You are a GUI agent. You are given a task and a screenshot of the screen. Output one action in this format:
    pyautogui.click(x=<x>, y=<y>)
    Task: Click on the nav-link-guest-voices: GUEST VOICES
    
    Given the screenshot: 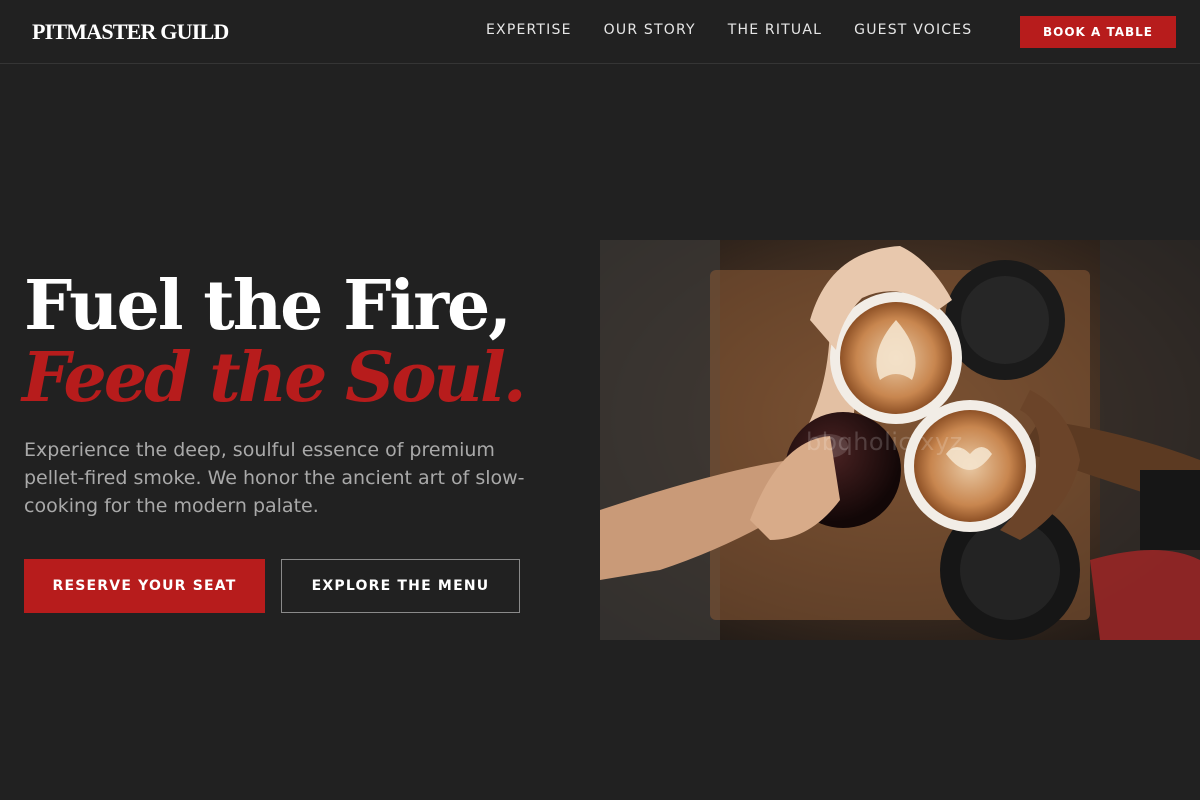 What is the action you would take?
    pyautogui.click(x=913, y=30)
    